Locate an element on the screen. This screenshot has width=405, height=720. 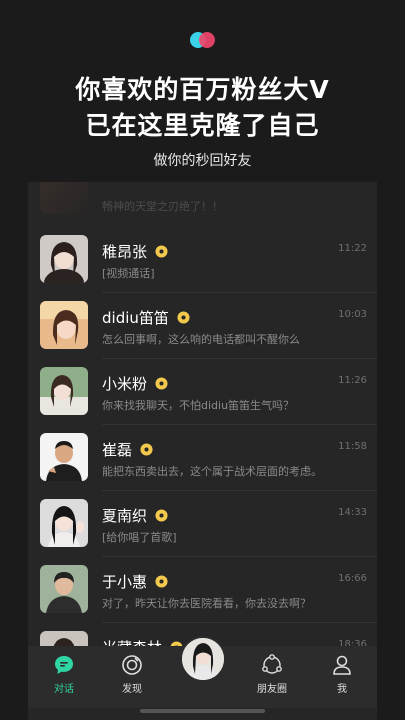
chat-row: 夏南织 14:33 [给你唱了首歌] is located at coordinates (202, 532).